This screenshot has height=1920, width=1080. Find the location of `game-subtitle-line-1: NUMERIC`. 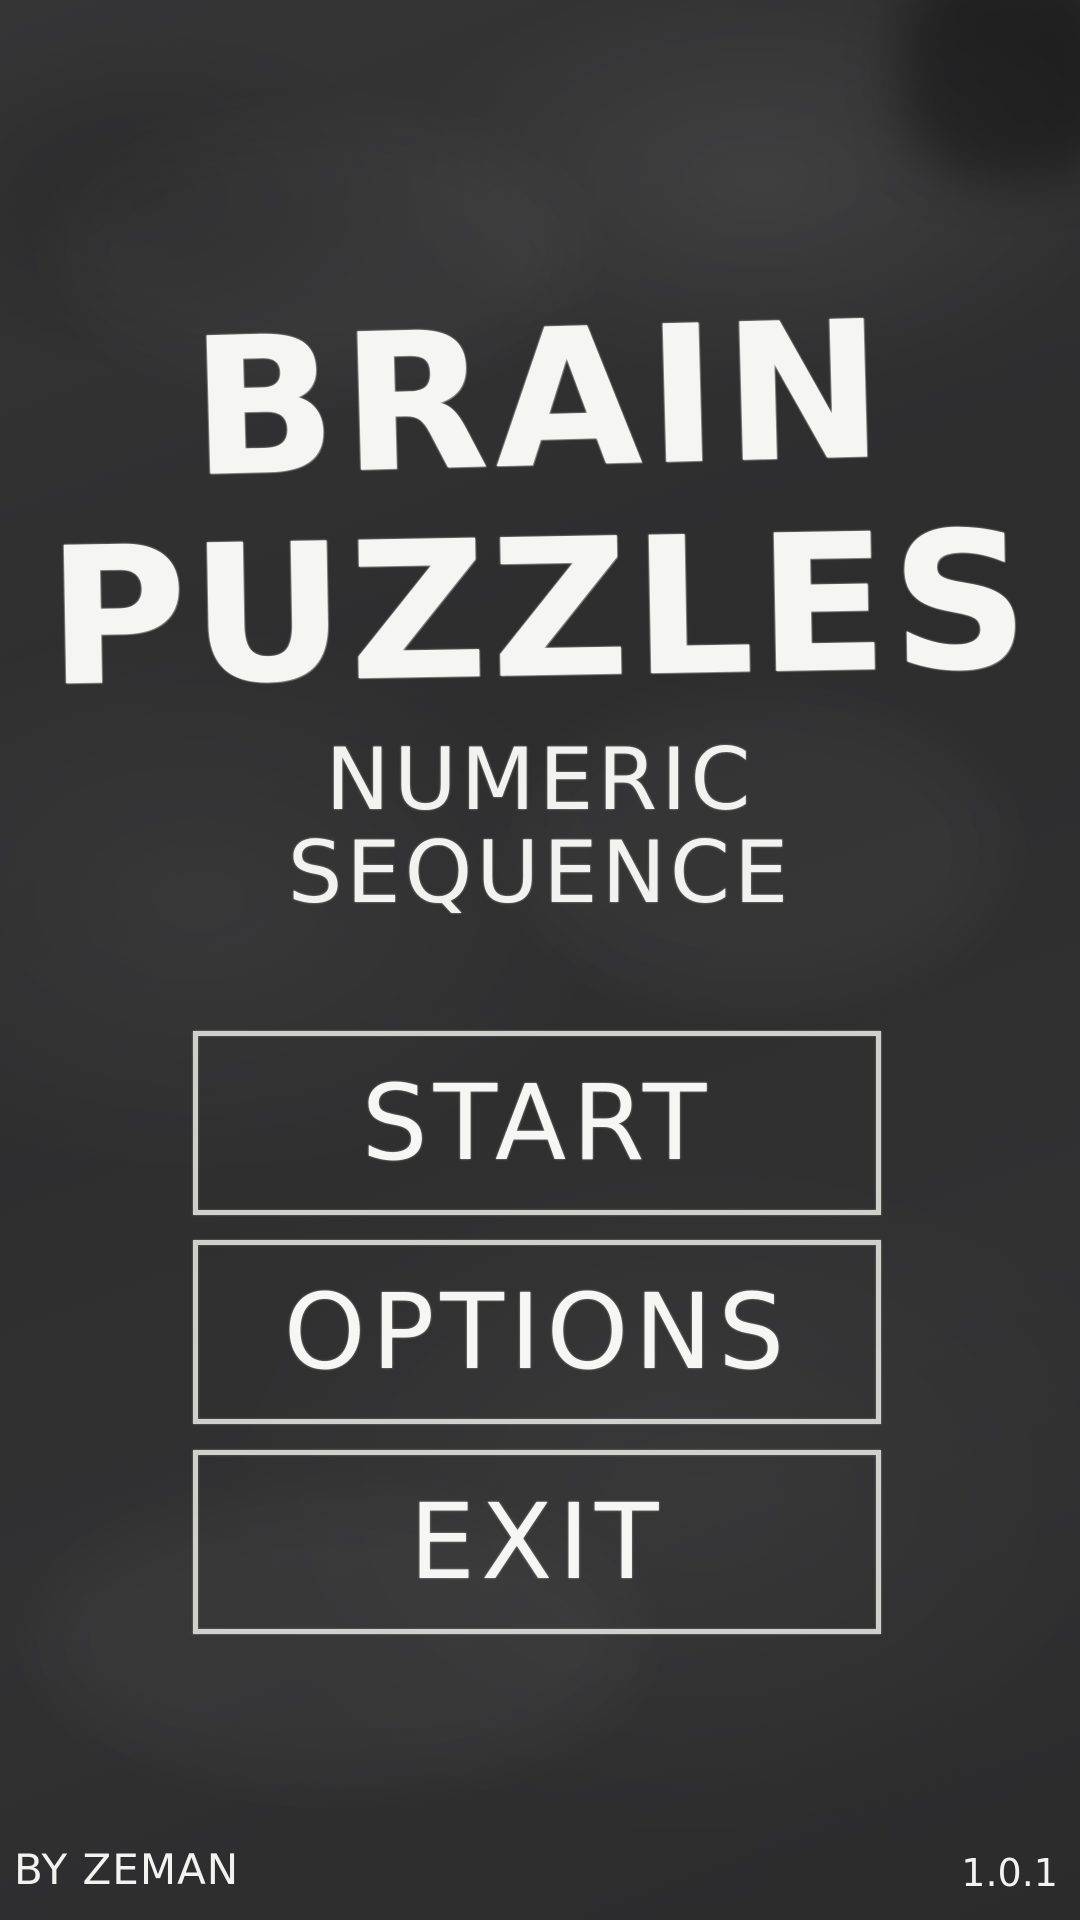

game-subtitle-line-1: NUMERIC is located at coordinates (540, 780).